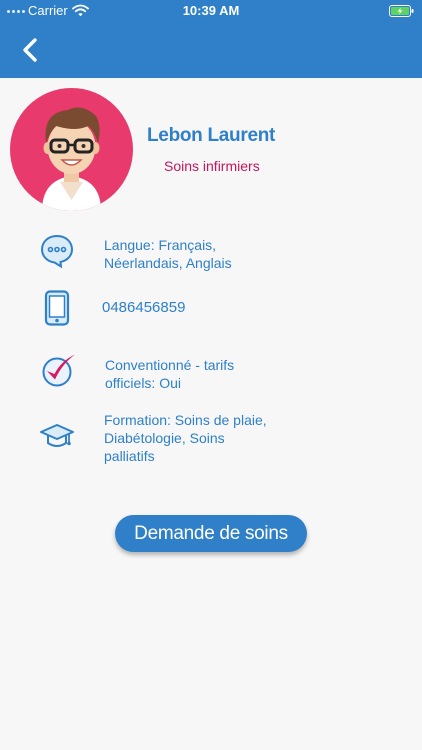 The height and width of the screenshot is (750, 422). What do you see at coordinates (401, 11) in the screenshot?
I see `battery-icon` at bounding box center [401, 11].